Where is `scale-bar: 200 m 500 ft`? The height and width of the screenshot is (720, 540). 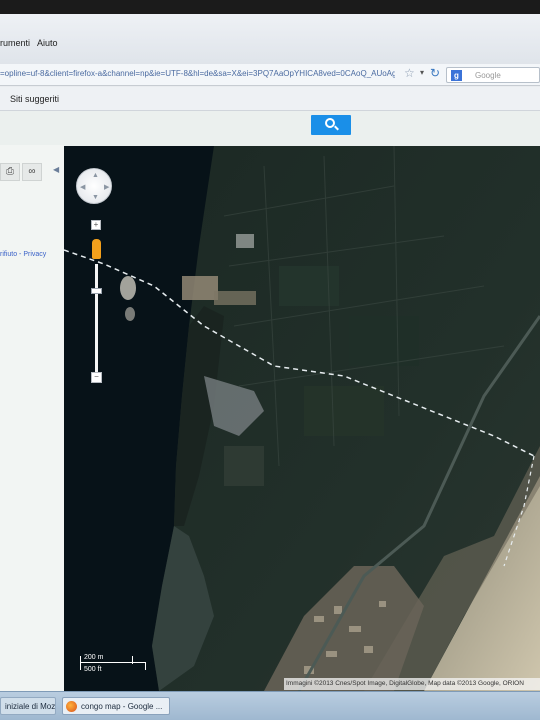
scale-bar: 200 m 500 ft is located at coordinates (113, 665).